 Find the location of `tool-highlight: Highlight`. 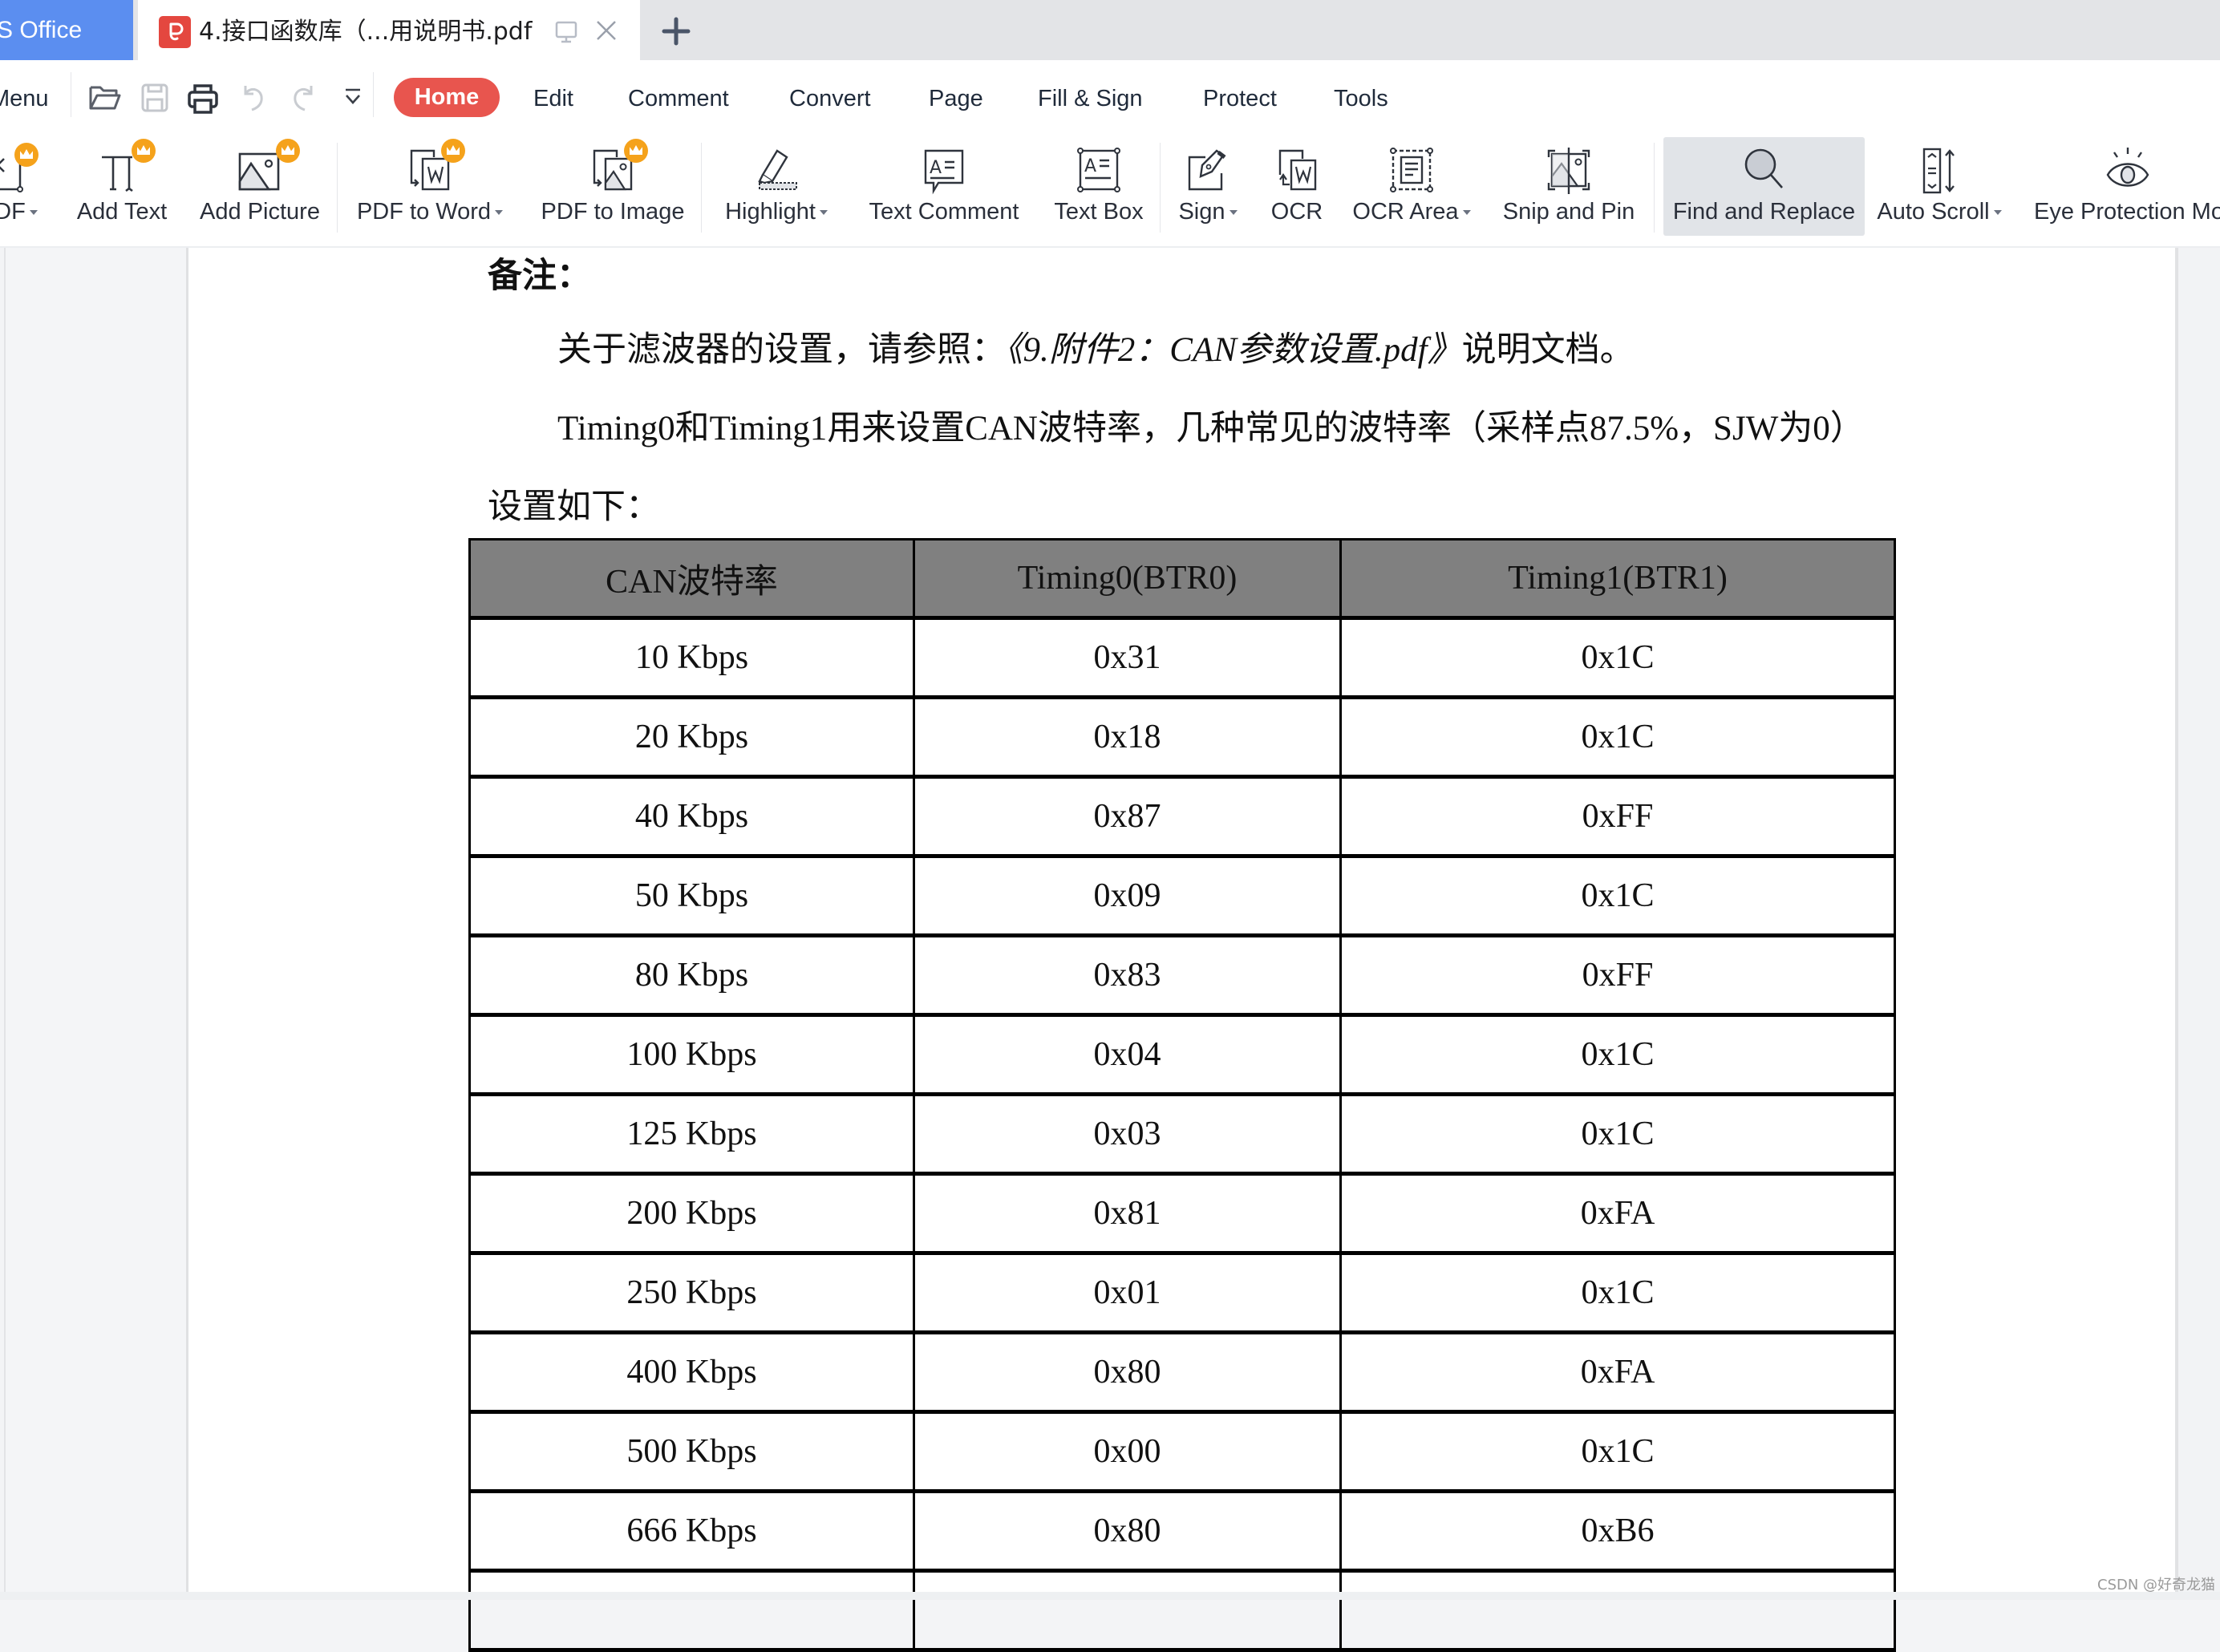

tool-highlight: Highlight is located at coordinates (776, 187).